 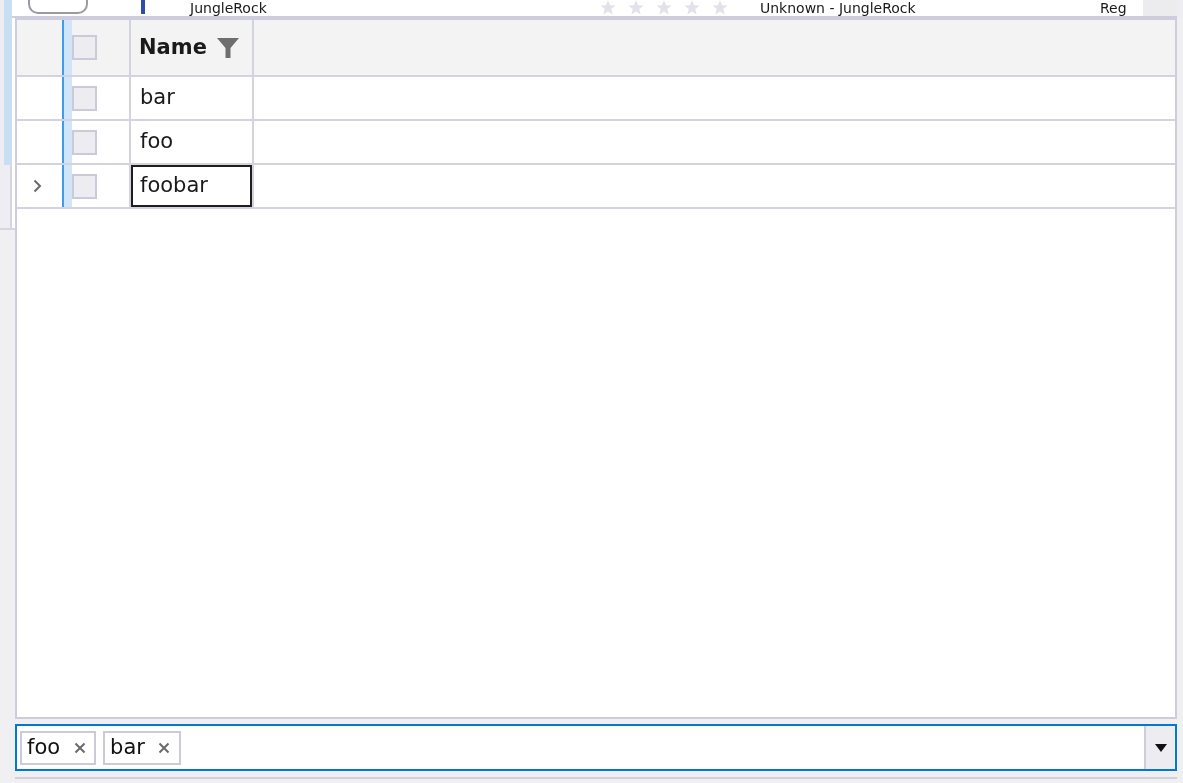 I want to click on scrollbar, so click(x=1160, y=9).